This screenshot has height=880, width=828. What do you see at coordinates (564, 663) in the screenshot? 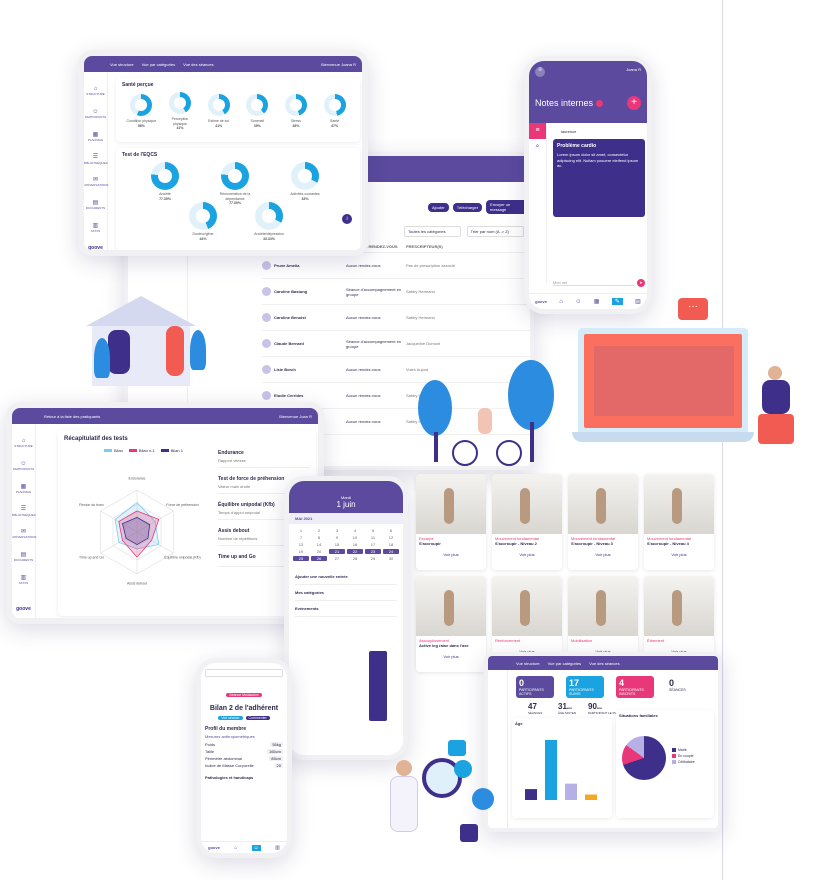
I see `dash-tab-categories: Vue par catégories` at bounding box center [564, 663].